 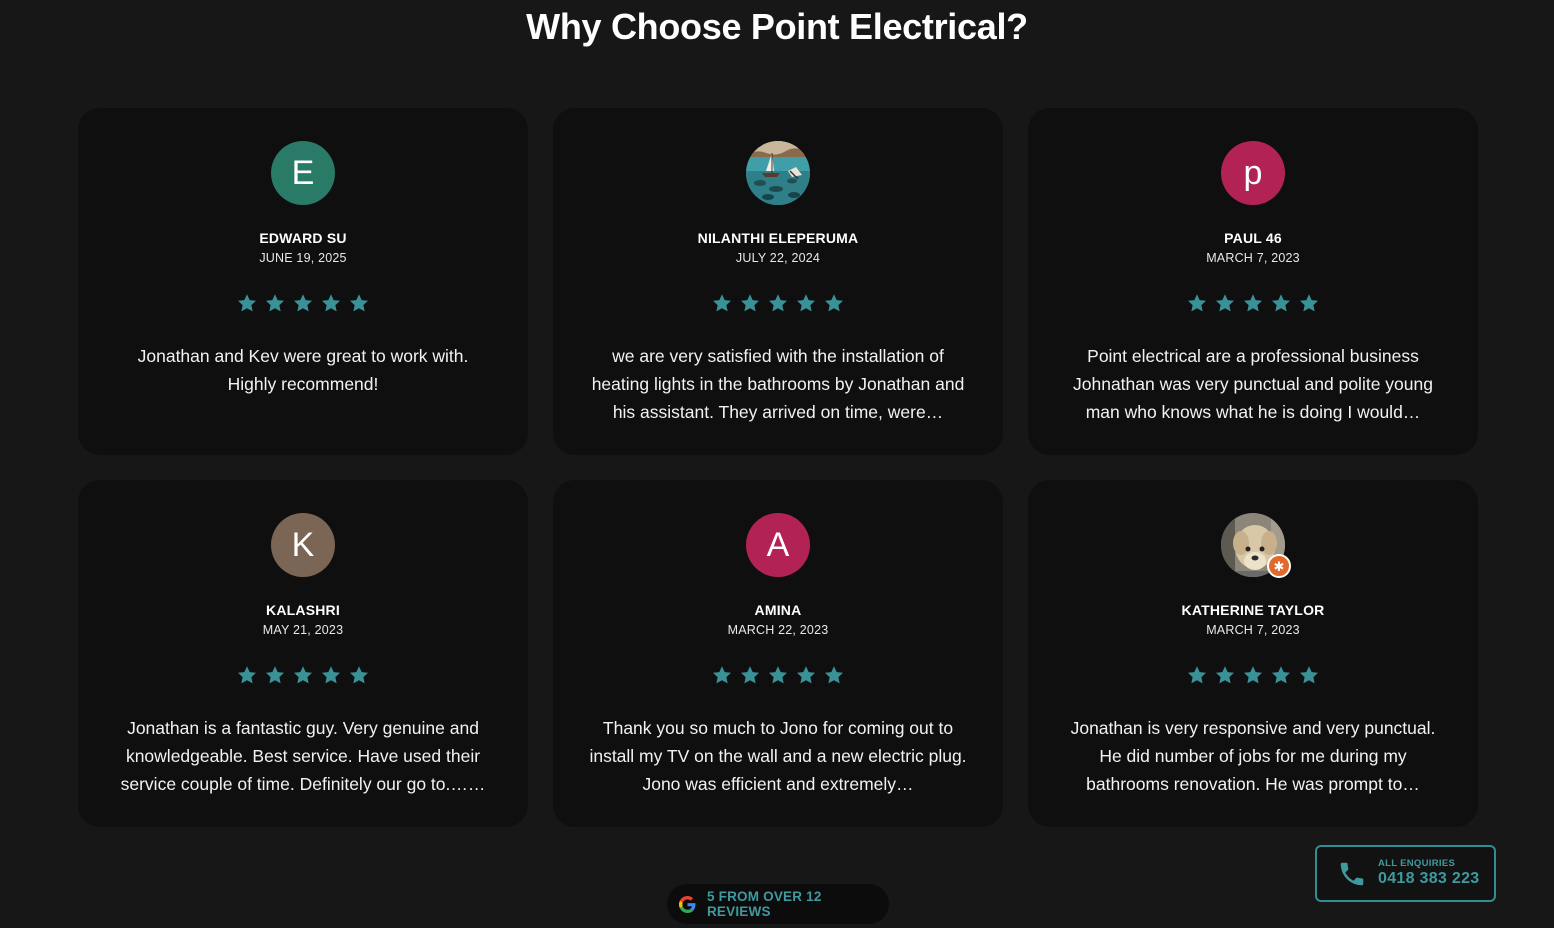 I want to click on avatar: p, so click(x=1253, y=173).